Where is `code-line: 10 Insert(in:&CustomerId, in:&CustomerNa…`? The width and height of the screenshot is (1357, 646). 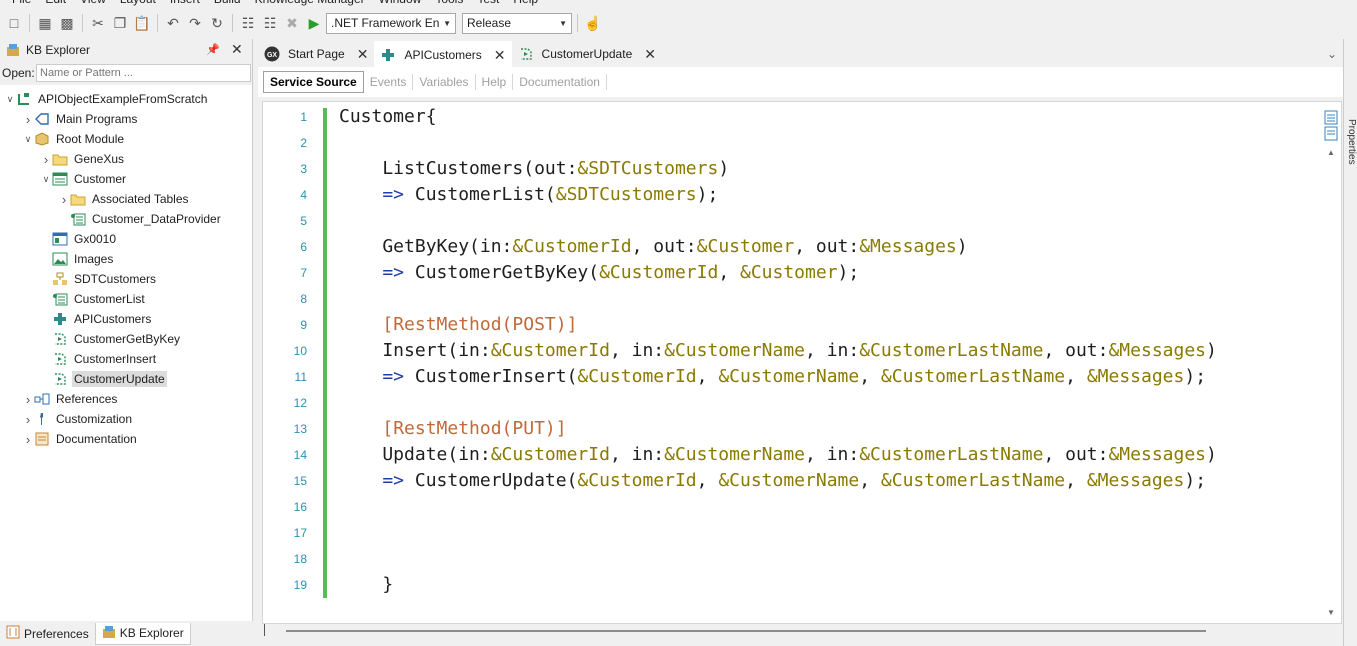
code-line: 10 Insert(in:&CustomerId, in:&CustomerNa… is located at coordinates (755, 351).